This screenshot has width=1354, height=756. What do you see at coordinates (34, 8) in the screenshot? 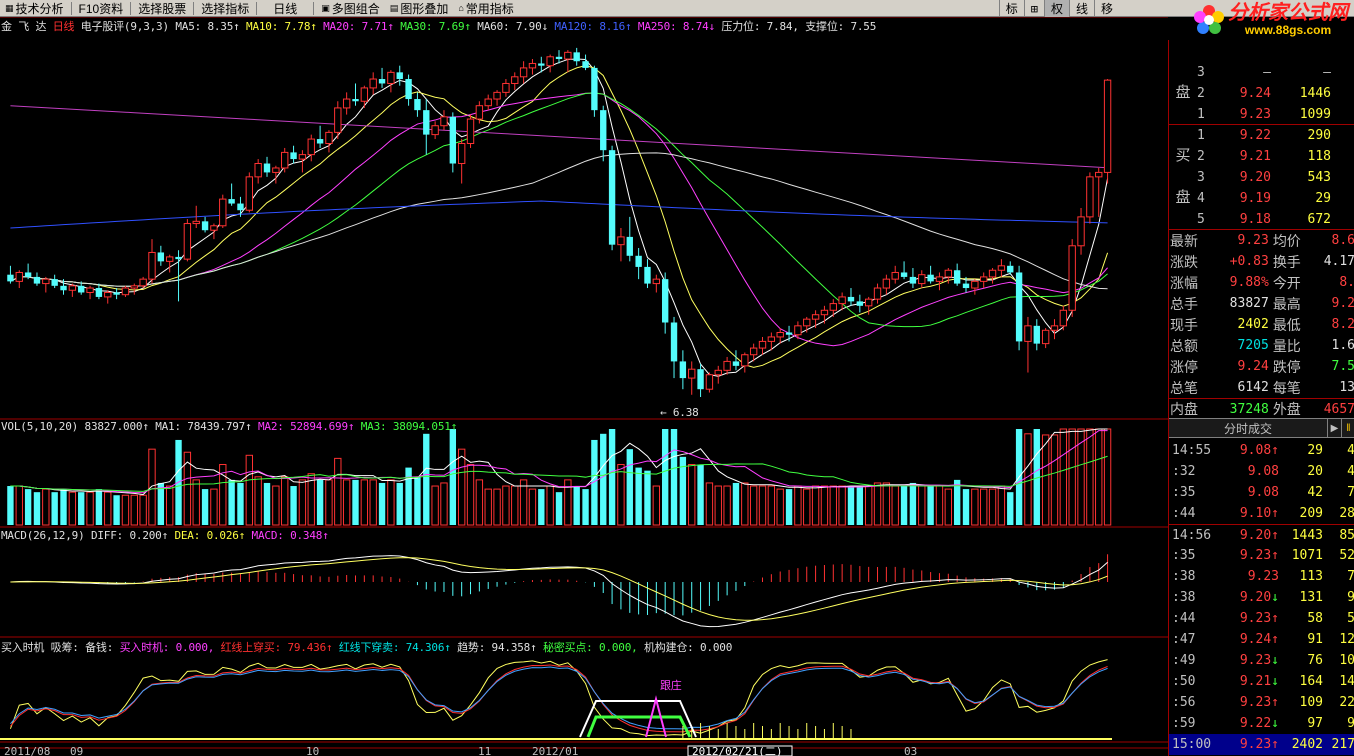
I see `tech-analysis-menu: ▦ 技术分析` at bounding box center [34, 8].